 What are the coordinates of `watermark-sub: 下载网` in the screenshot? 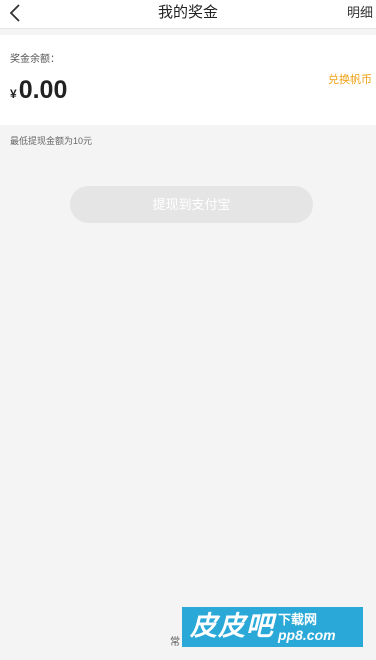 It's located at (298, 619).